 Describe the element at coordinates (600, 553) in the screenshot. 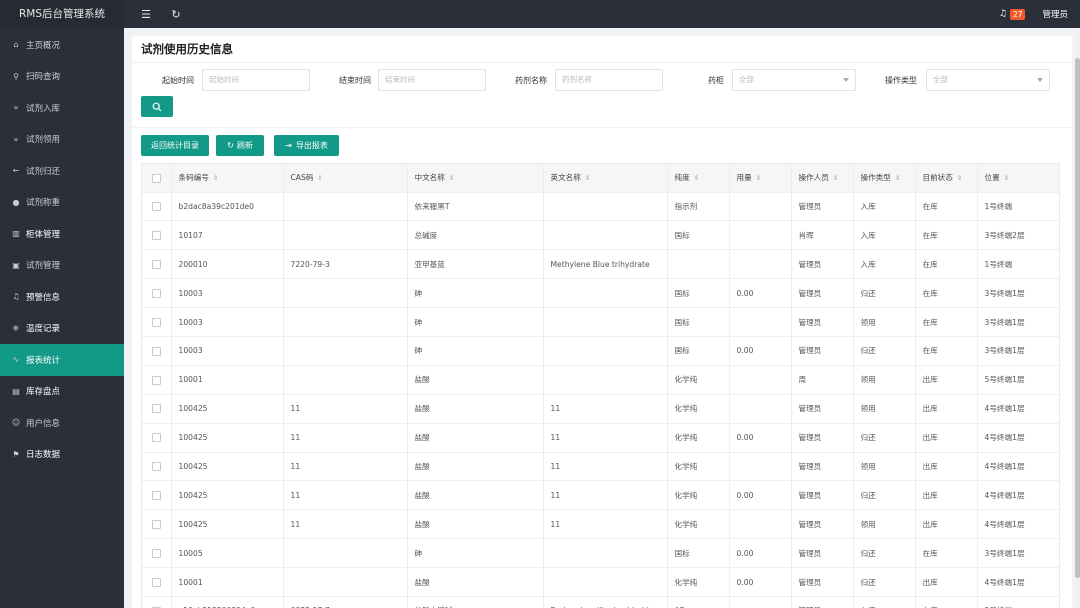

I see `table-row: 10005 砷 国标 0.00 管理员 归还 在库 3号终端1层` at that location.